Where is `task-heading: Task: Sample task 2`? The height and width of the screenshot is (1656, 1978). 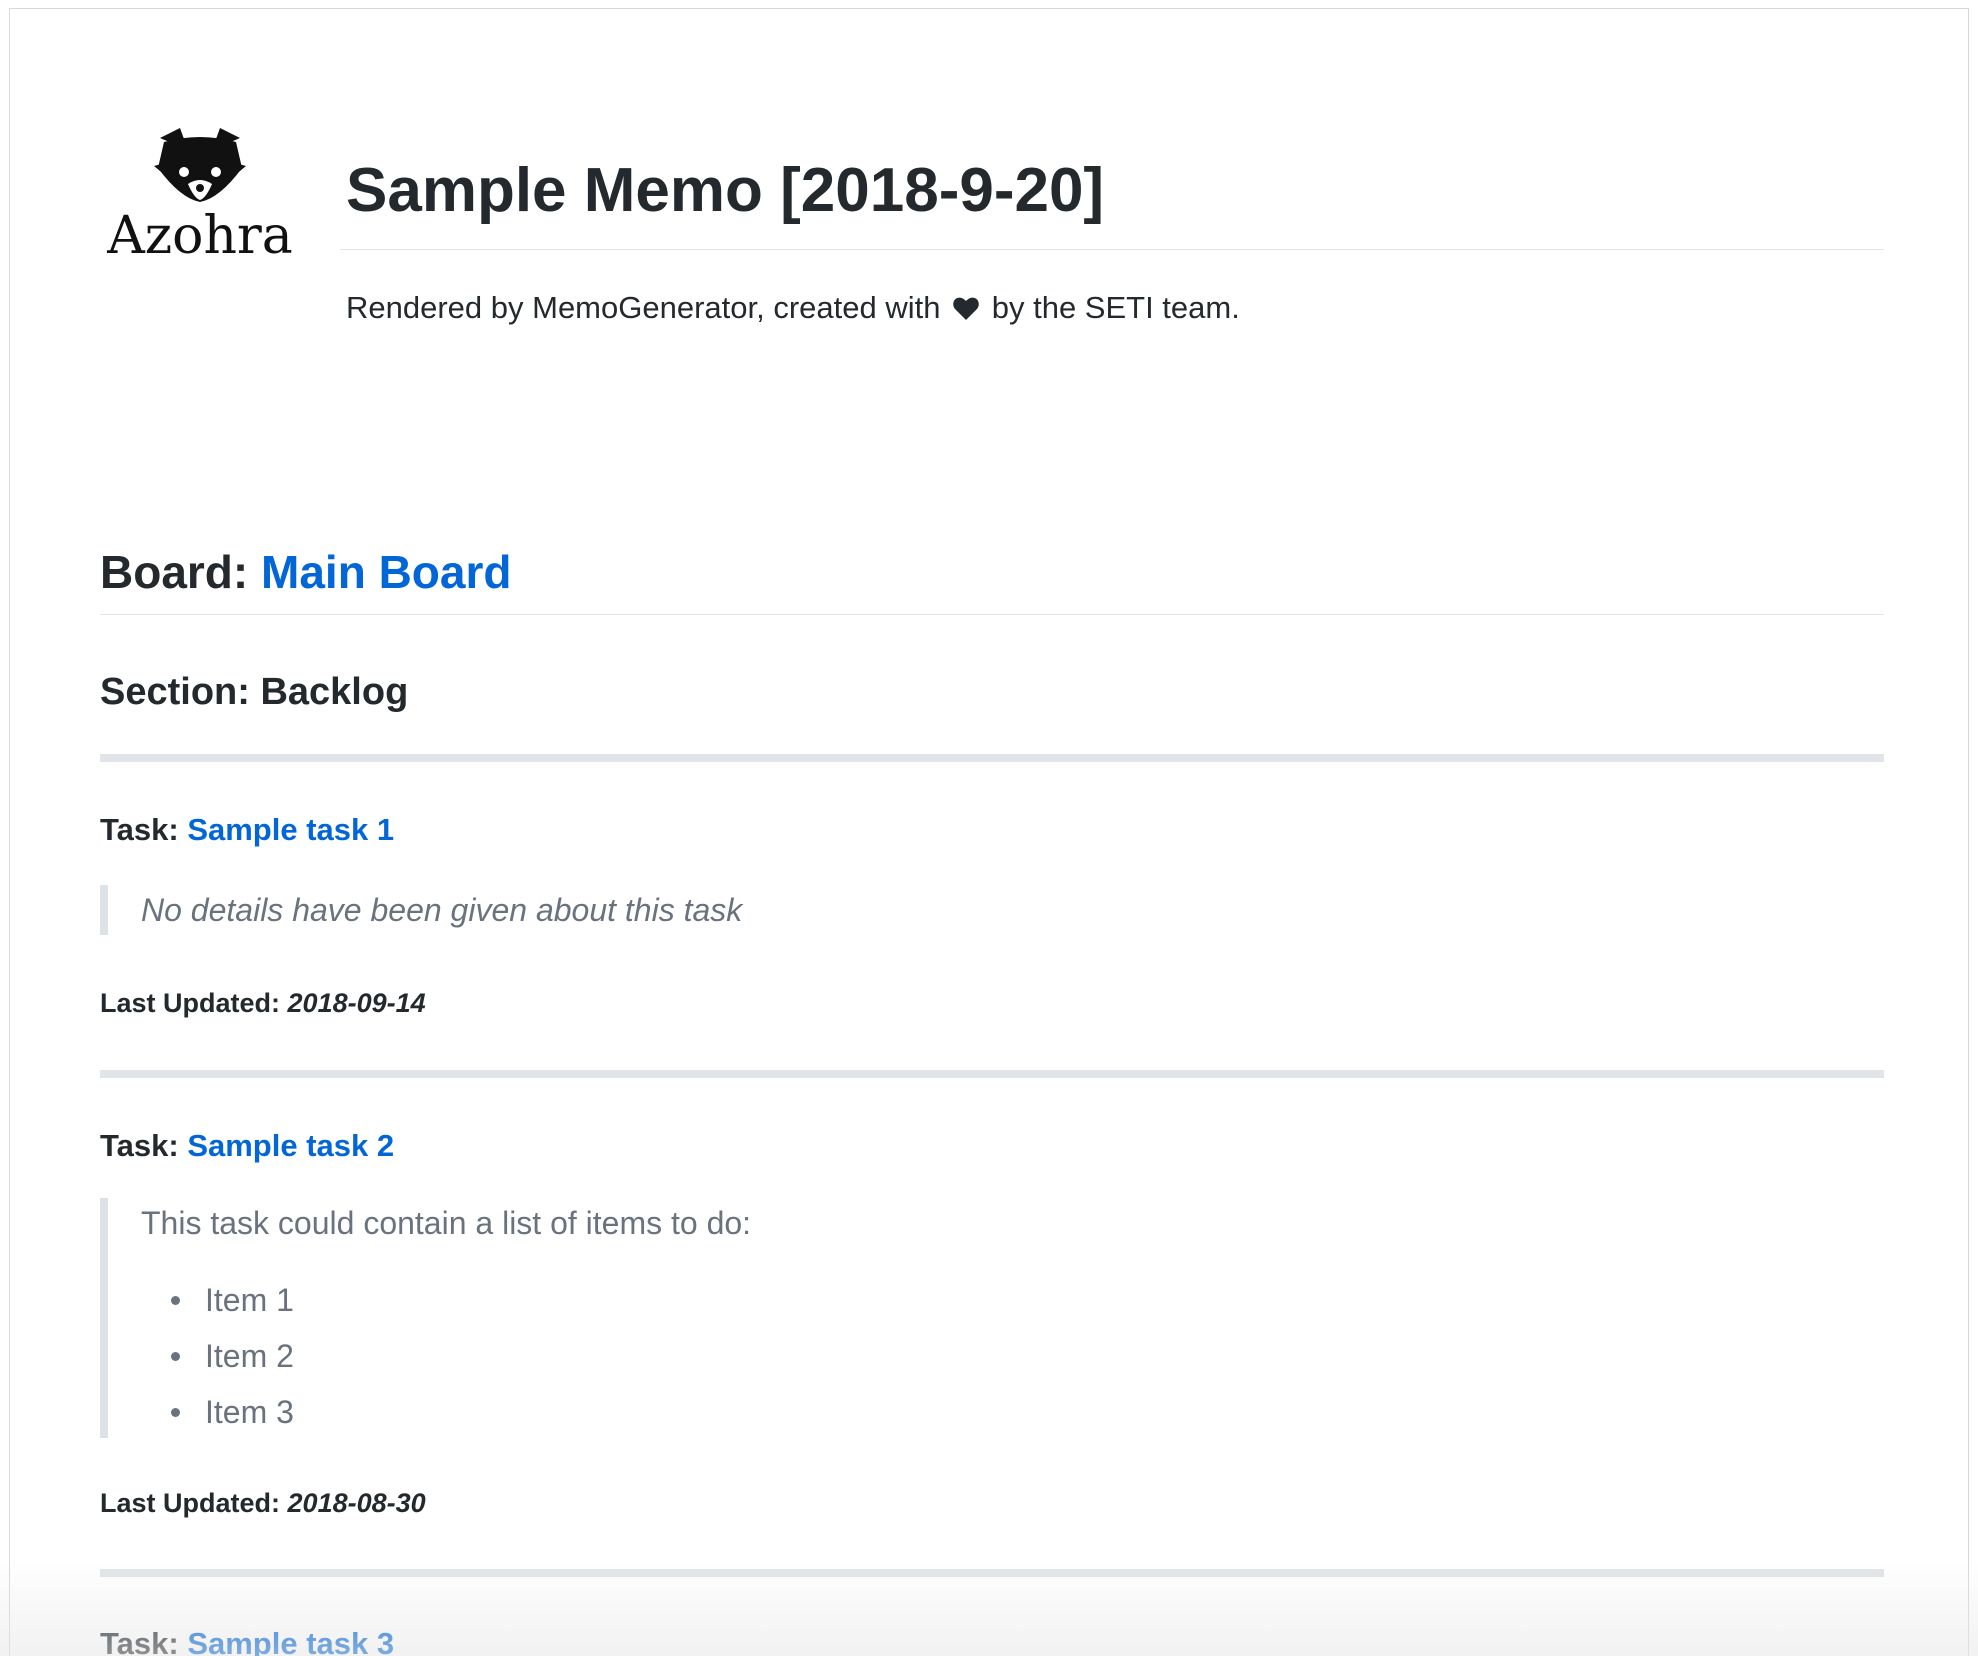
task-heading: Task: Sample task 2 is located at coordinates (247, 1146).